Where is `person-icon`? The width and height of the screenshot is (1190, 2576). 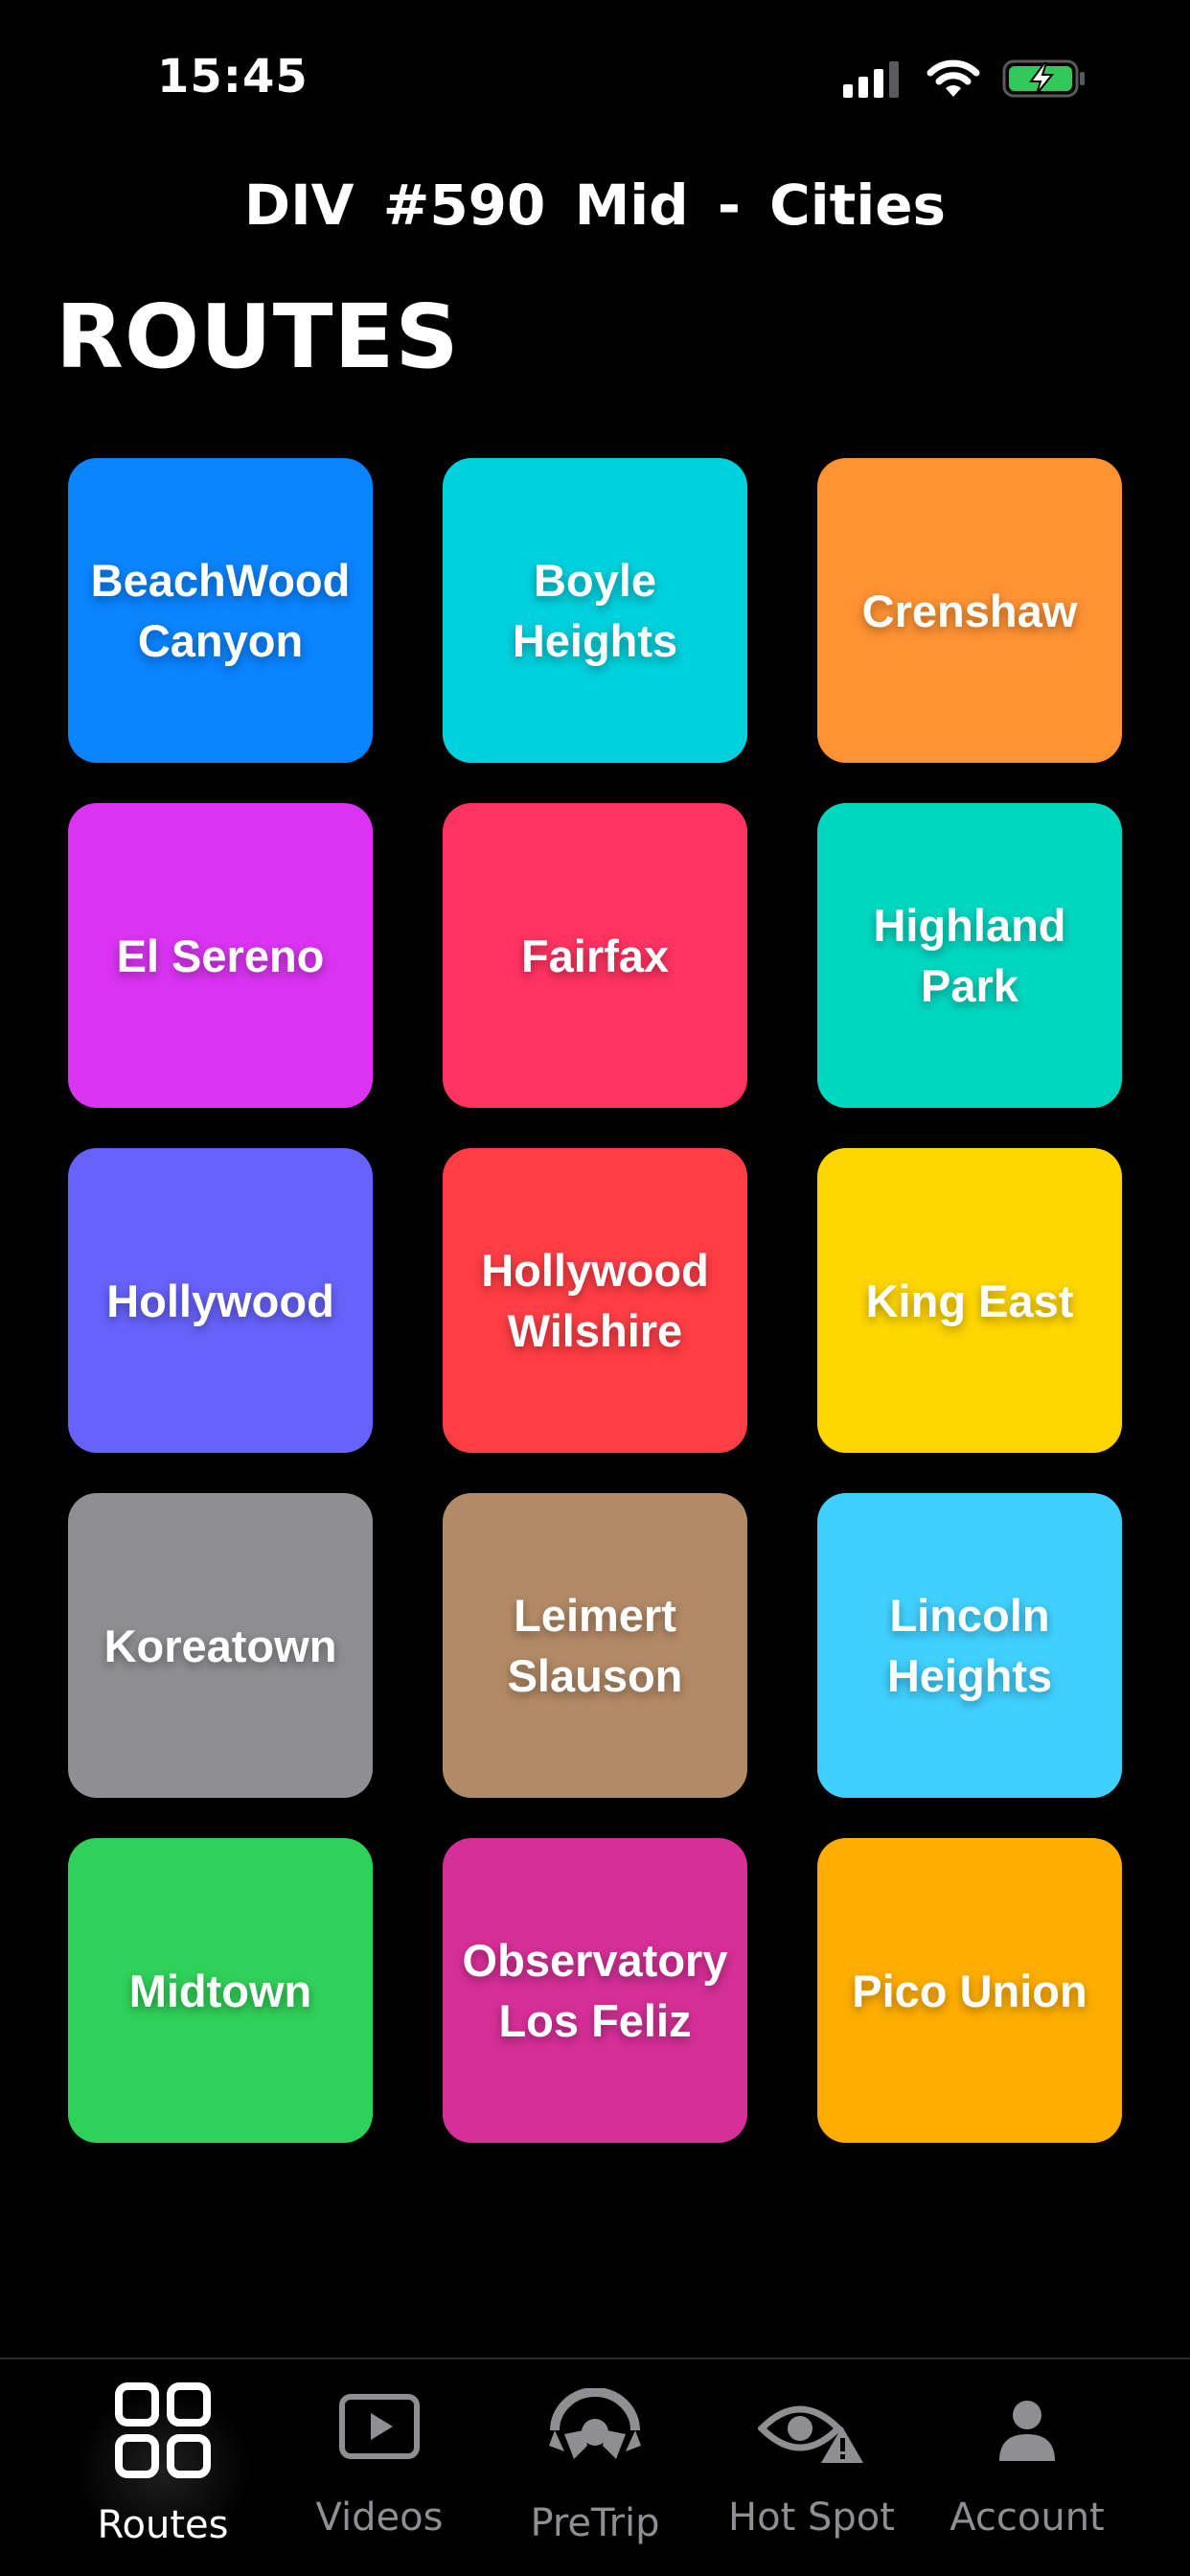
person-icon is located at coordinates (1027, 2433).